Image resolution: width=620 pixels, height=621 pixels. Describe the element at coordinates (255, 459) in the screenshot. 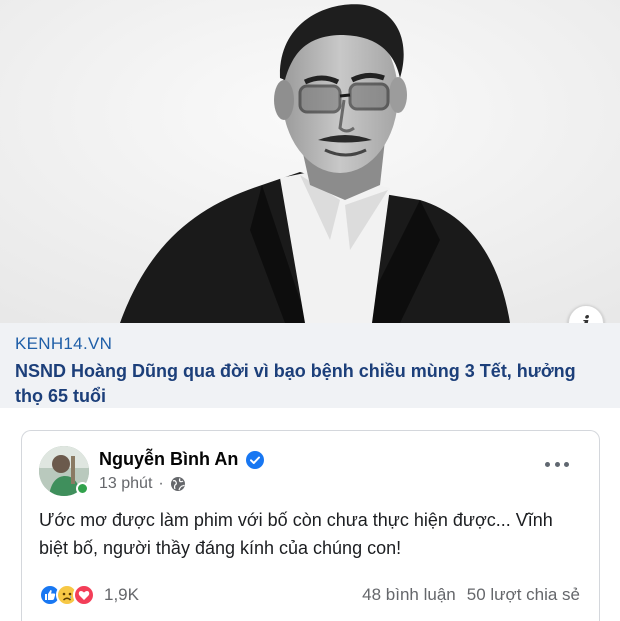

I see `verified-badge-icon` at that location.